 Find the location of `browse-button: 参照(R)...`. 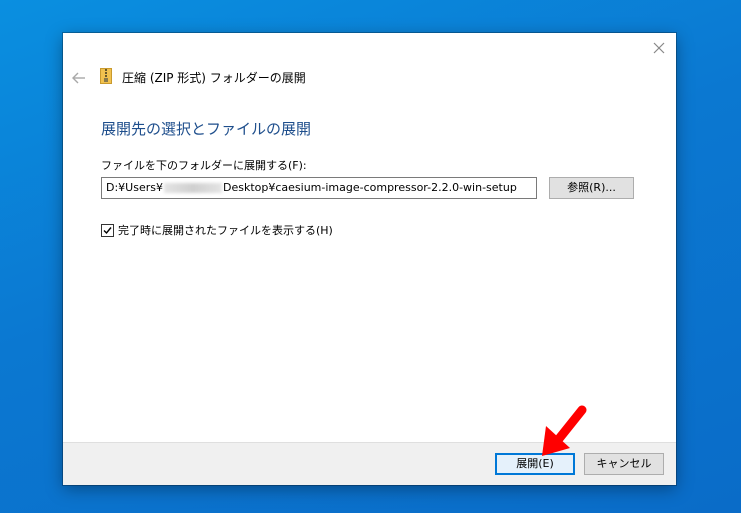

browse-button: 参照(R)... is located at coordinates (591, 188).